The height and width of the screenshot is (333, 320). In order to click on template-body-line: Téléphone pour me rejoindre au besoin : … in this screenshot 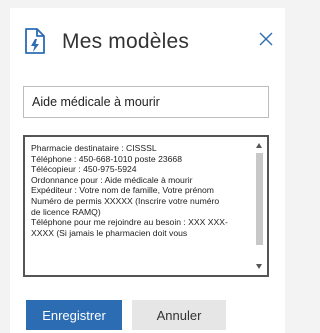, I will do `click(129, 222)`.